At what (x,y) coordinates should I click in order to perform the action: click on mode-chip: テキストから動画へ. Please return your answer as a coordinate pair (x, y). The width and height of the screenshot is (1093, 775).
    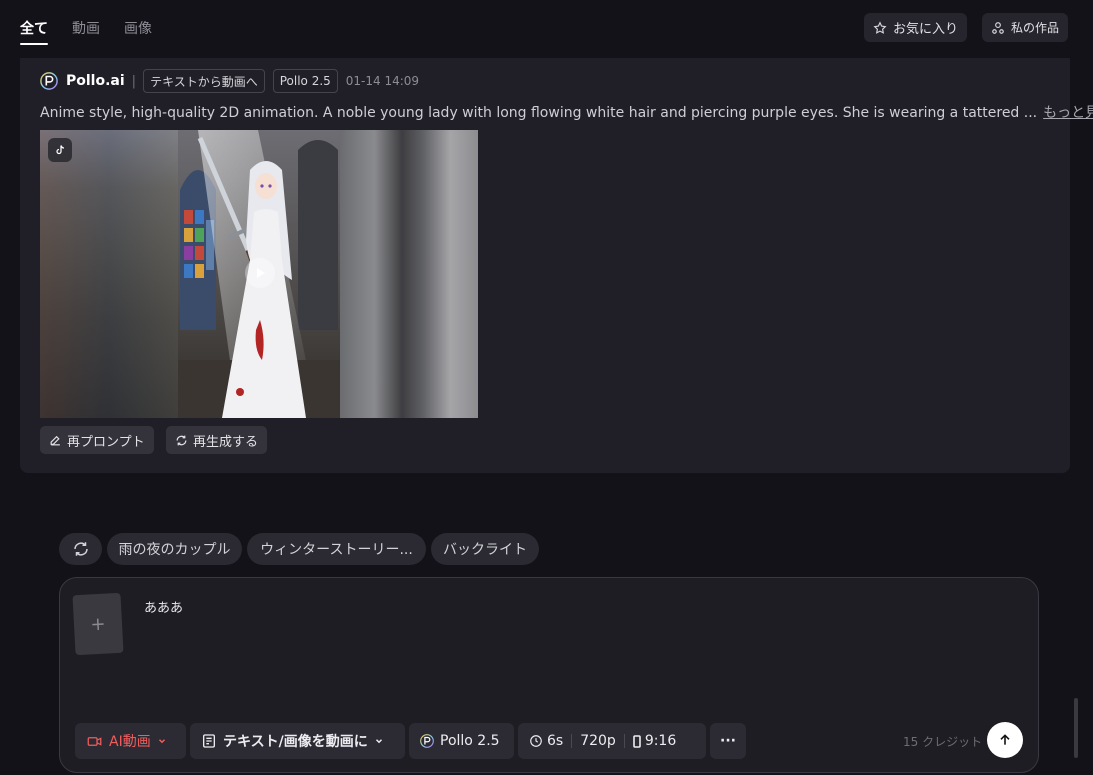
    Looking at the image, I should click on (204, 81).